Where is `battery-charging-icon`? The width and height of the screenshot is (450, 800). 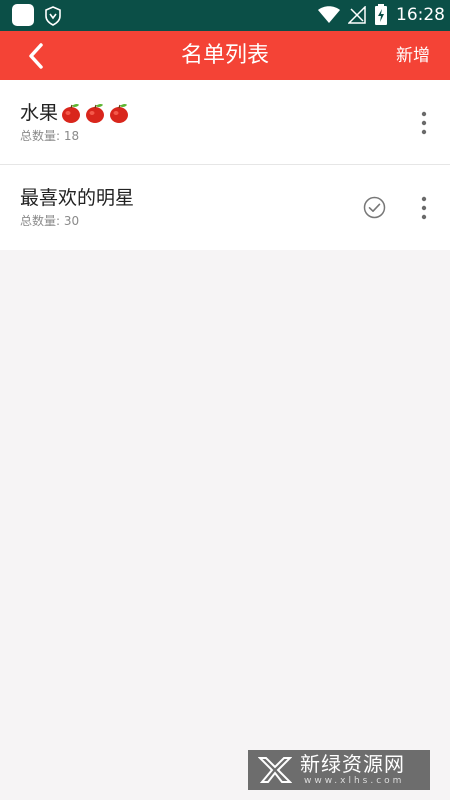 battery-charging-icon is located at coordinates (381, 14).